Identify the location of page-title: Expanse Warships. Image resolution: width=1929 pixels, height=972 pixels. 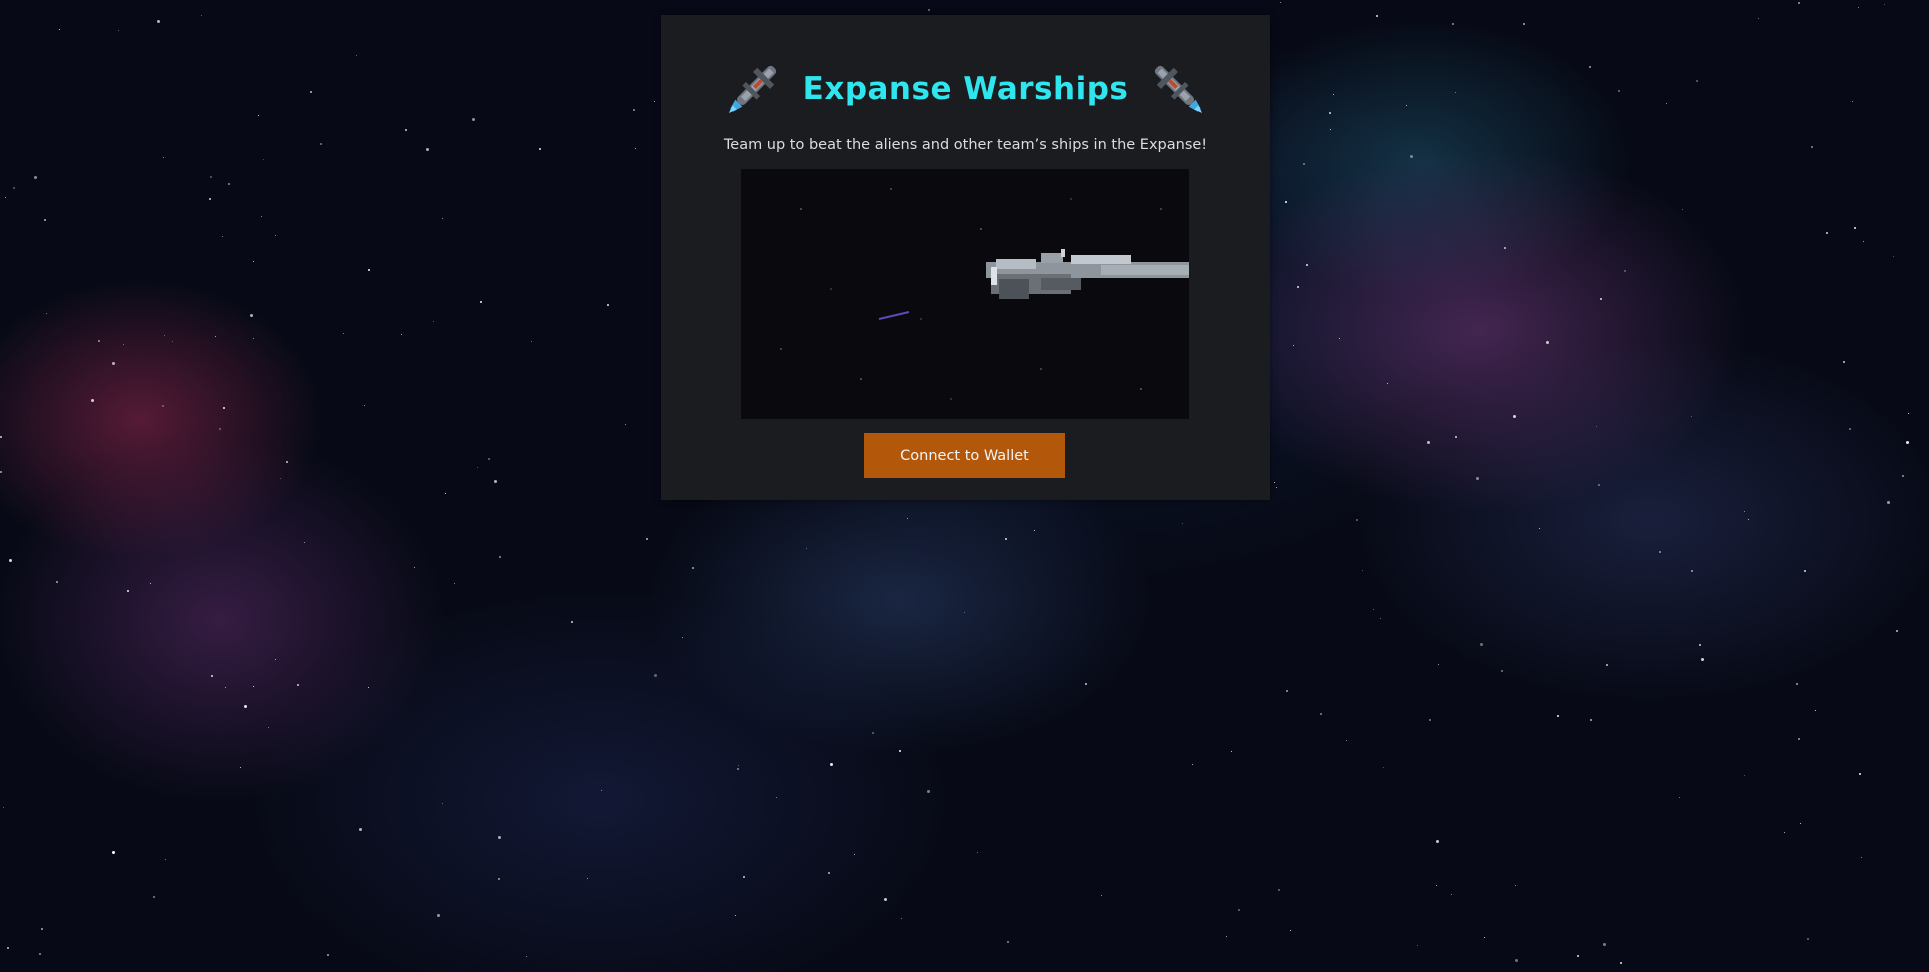
(965, 89).